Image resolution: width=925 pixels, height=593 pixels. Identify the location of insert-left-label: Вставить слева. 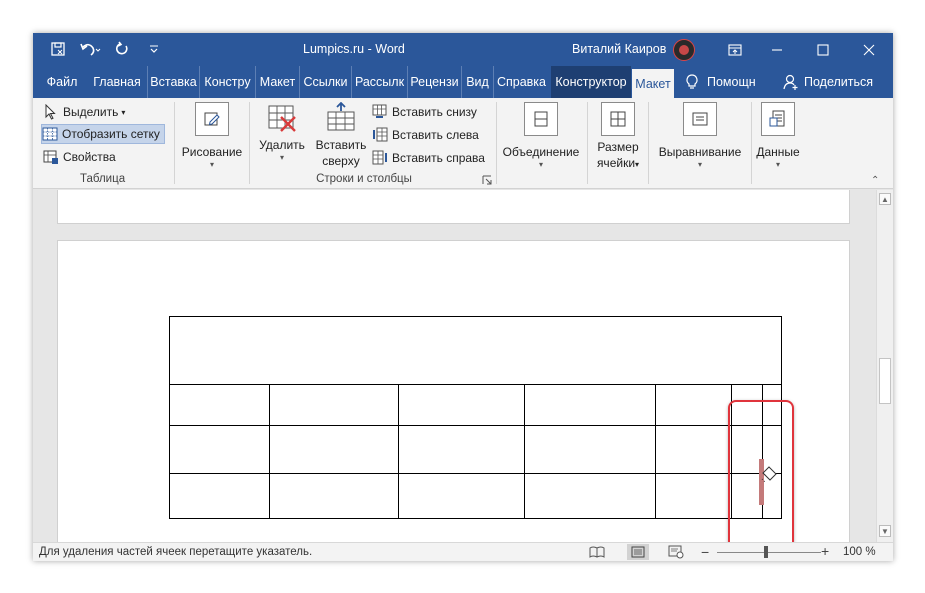
(435, 135).